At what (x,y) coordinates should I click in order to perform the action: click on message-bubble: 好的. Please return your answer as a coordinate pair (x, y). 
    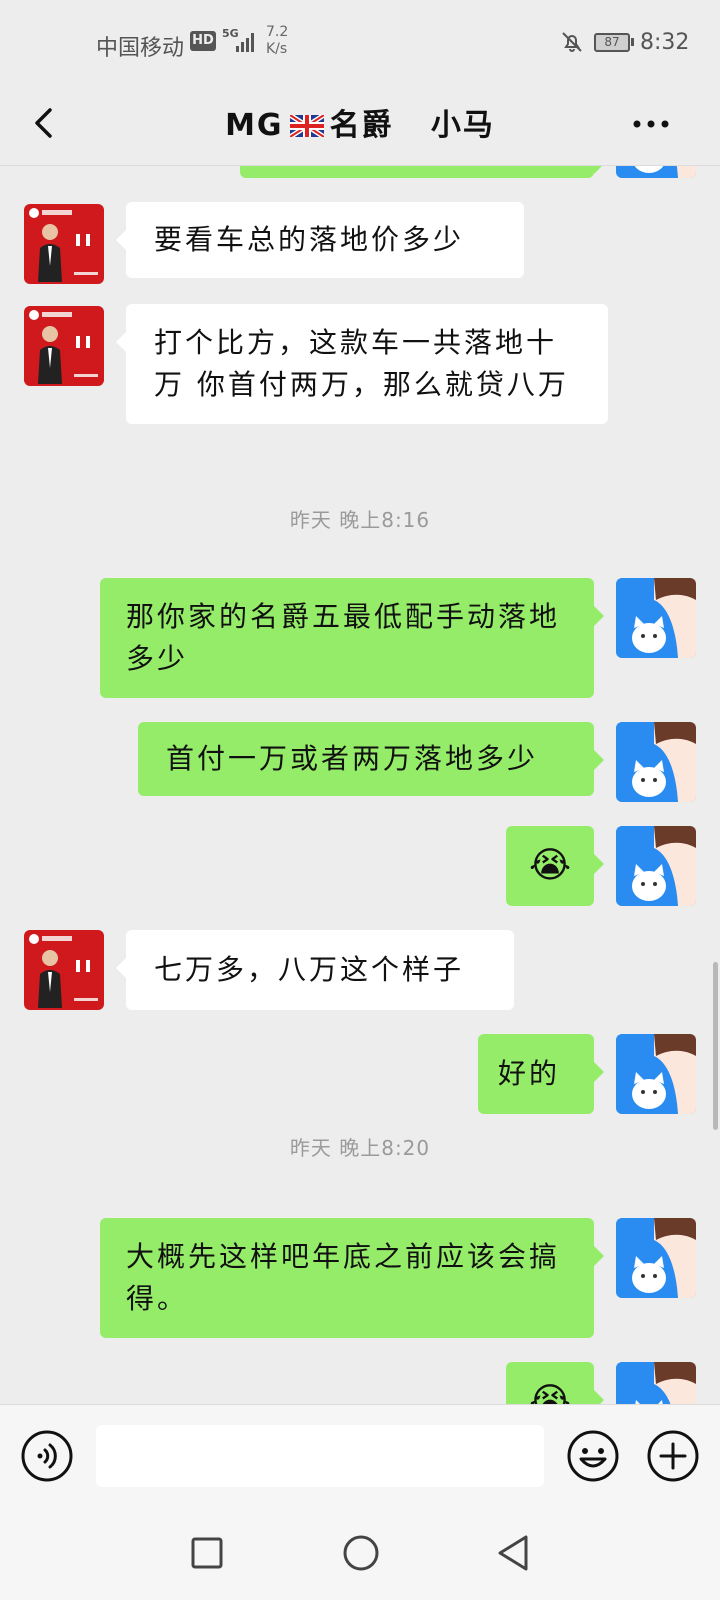
    Looking at the image, I should click on (541, 1074).